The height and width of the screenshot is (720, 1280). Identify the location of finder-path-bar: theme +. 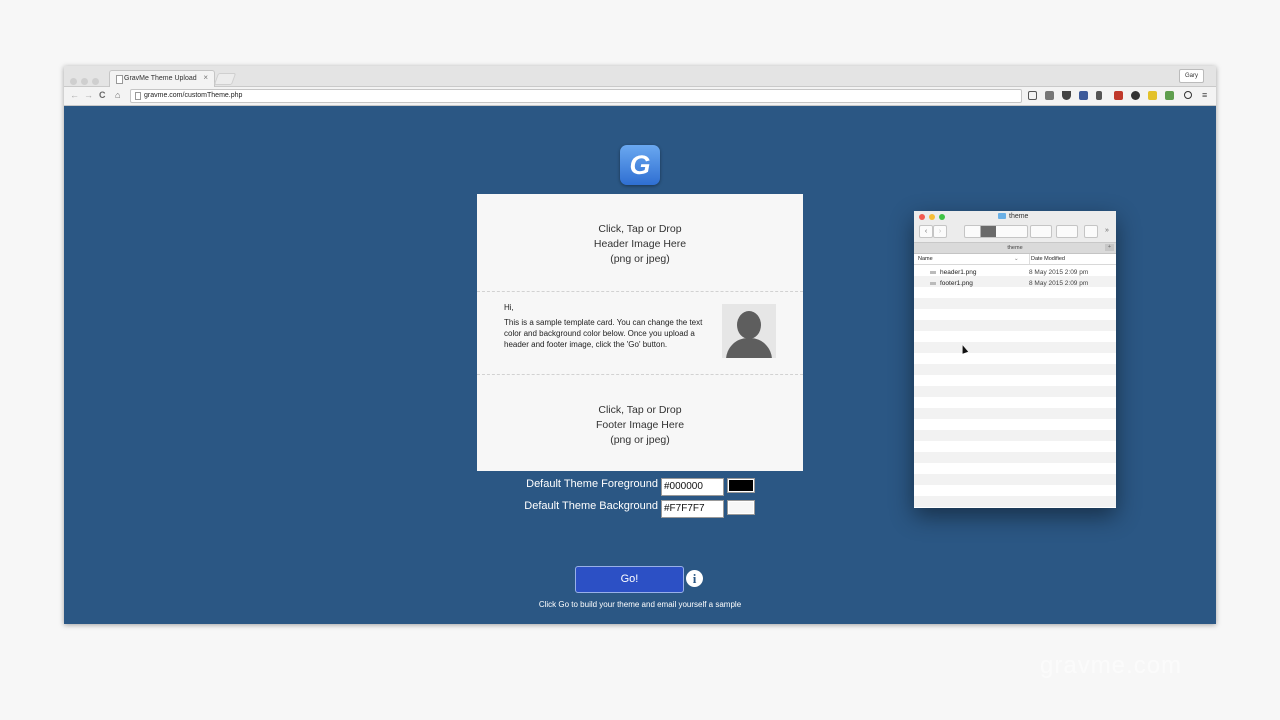
(1015, 248).